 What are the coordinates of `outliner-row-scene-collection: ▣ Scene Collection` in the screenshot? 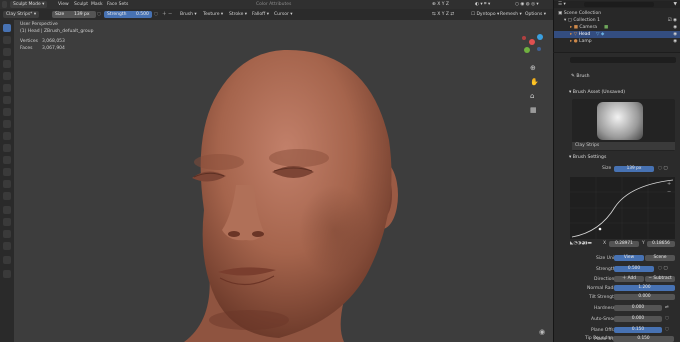 It's located at (617, 13).